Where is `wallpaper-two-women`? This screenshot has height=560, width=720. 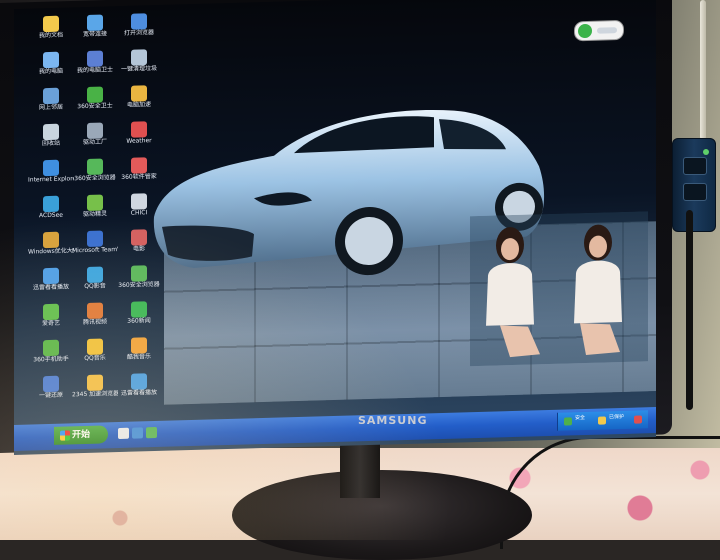
wallpaper-two-women is located at coordinates (559, 289).